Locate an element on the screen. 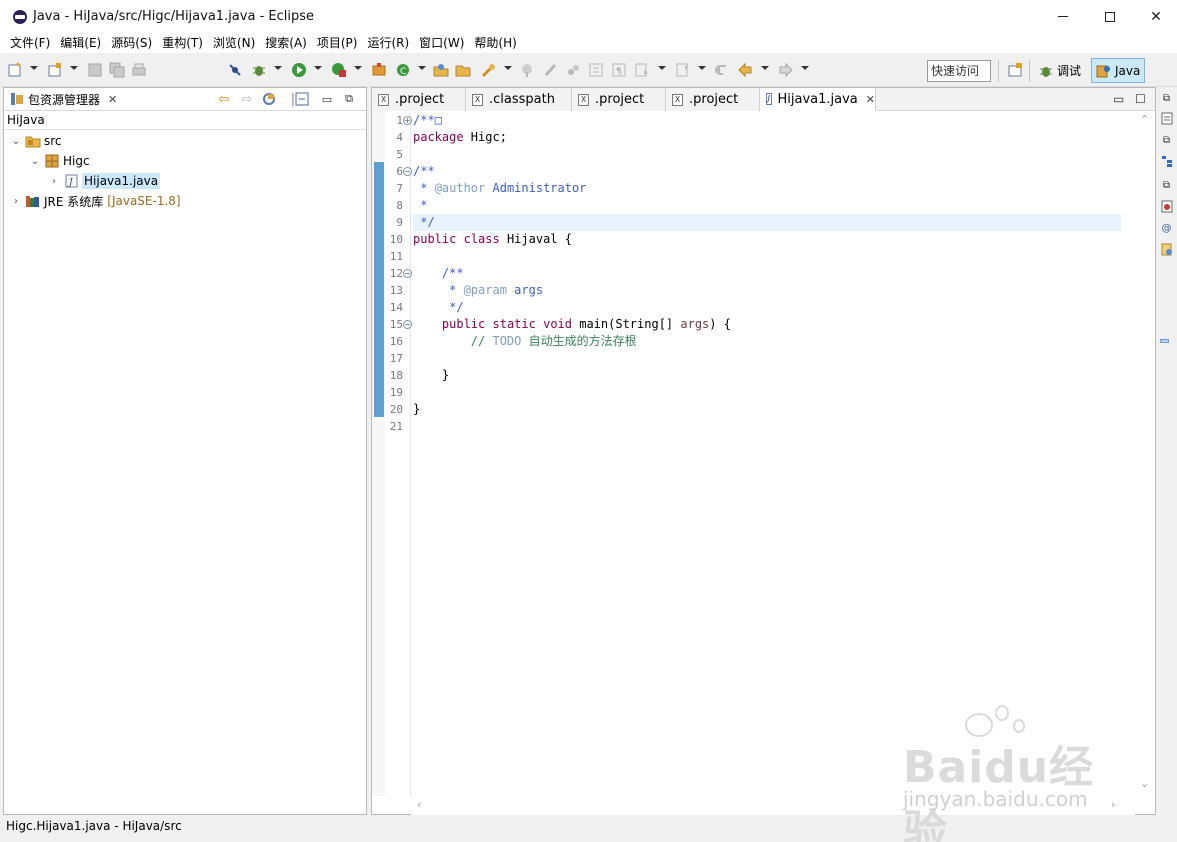 The height and width of the screenshot is (842, 1177). toggle-mark-icon is located at coordinates (573, 70).